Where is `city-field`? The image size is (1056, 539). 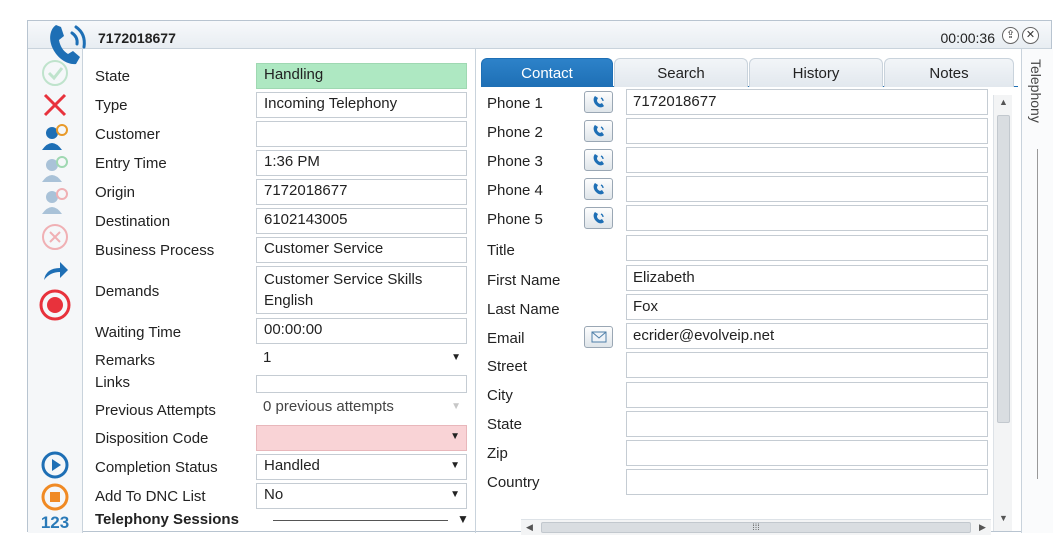 city-field is located at coordinates (807, 395).